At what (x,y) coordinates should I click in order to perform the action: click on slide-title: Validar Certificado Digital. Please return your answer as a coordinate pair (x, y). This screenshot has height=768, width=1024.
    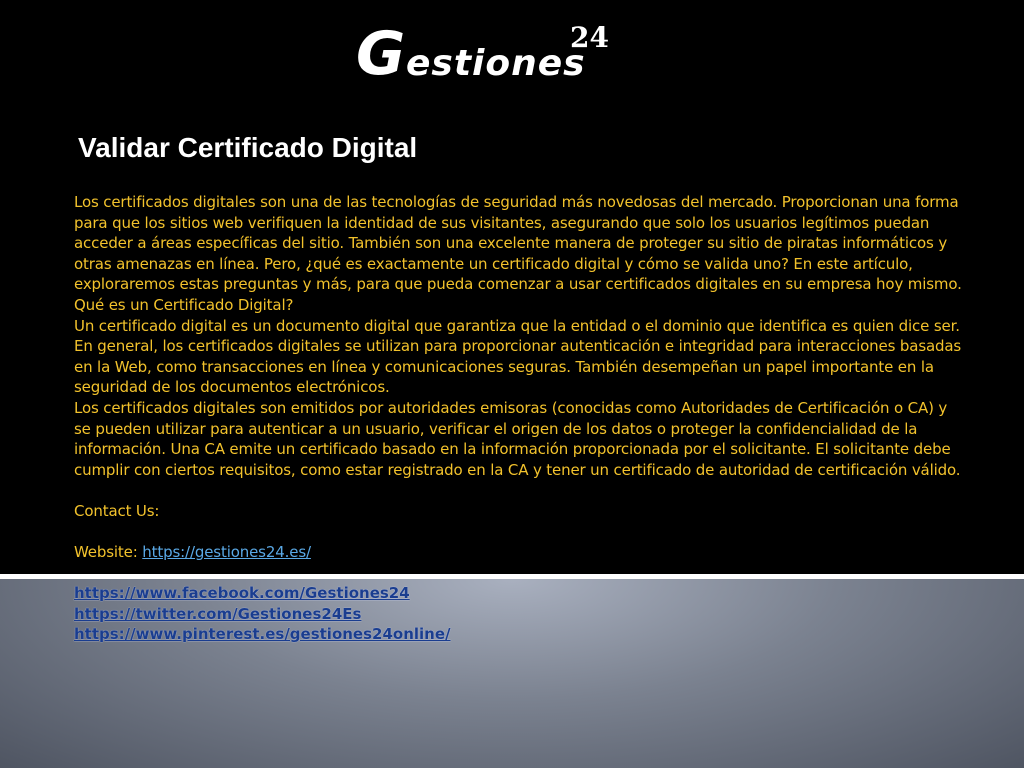
    Looking at the image, I should click on (248, 147).